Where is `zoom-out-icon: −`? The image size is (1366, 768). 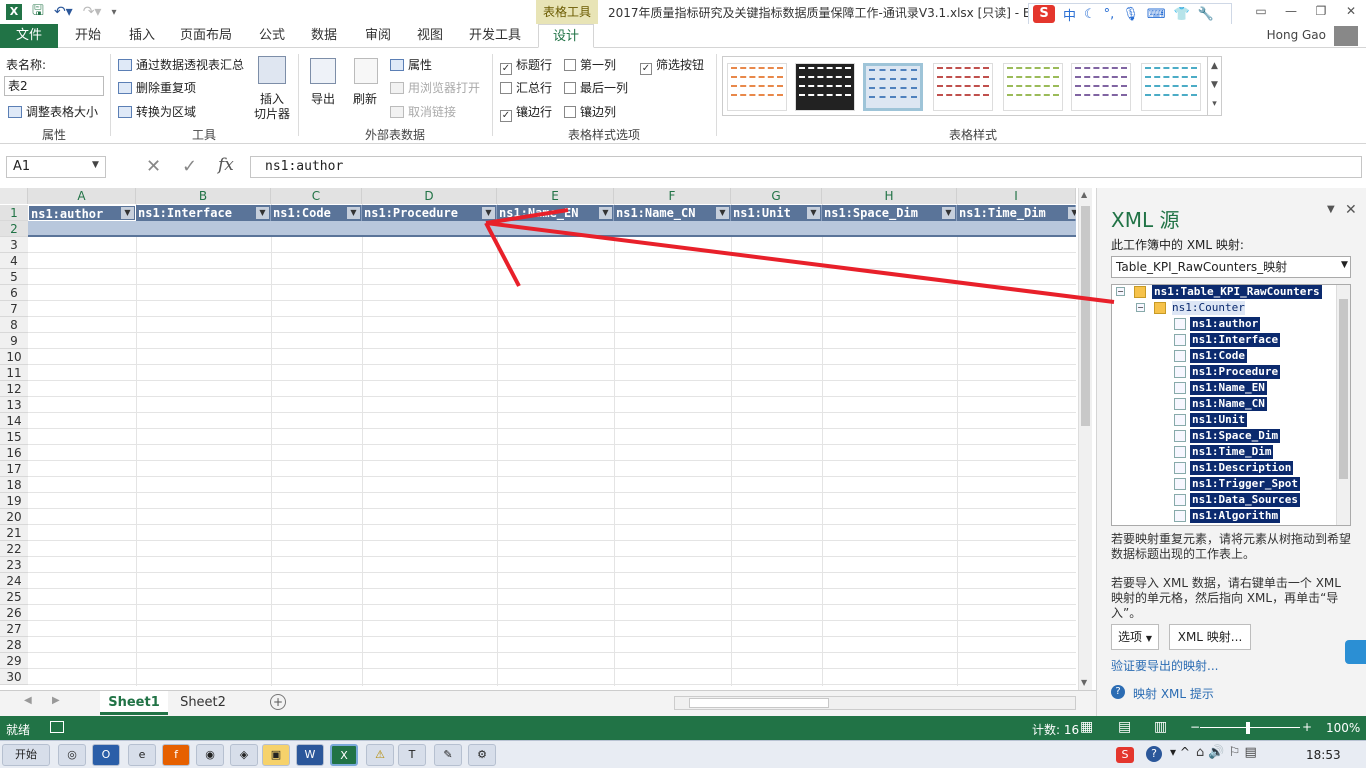 zoom-out-icon: − is located at coordinates (1195, 727).